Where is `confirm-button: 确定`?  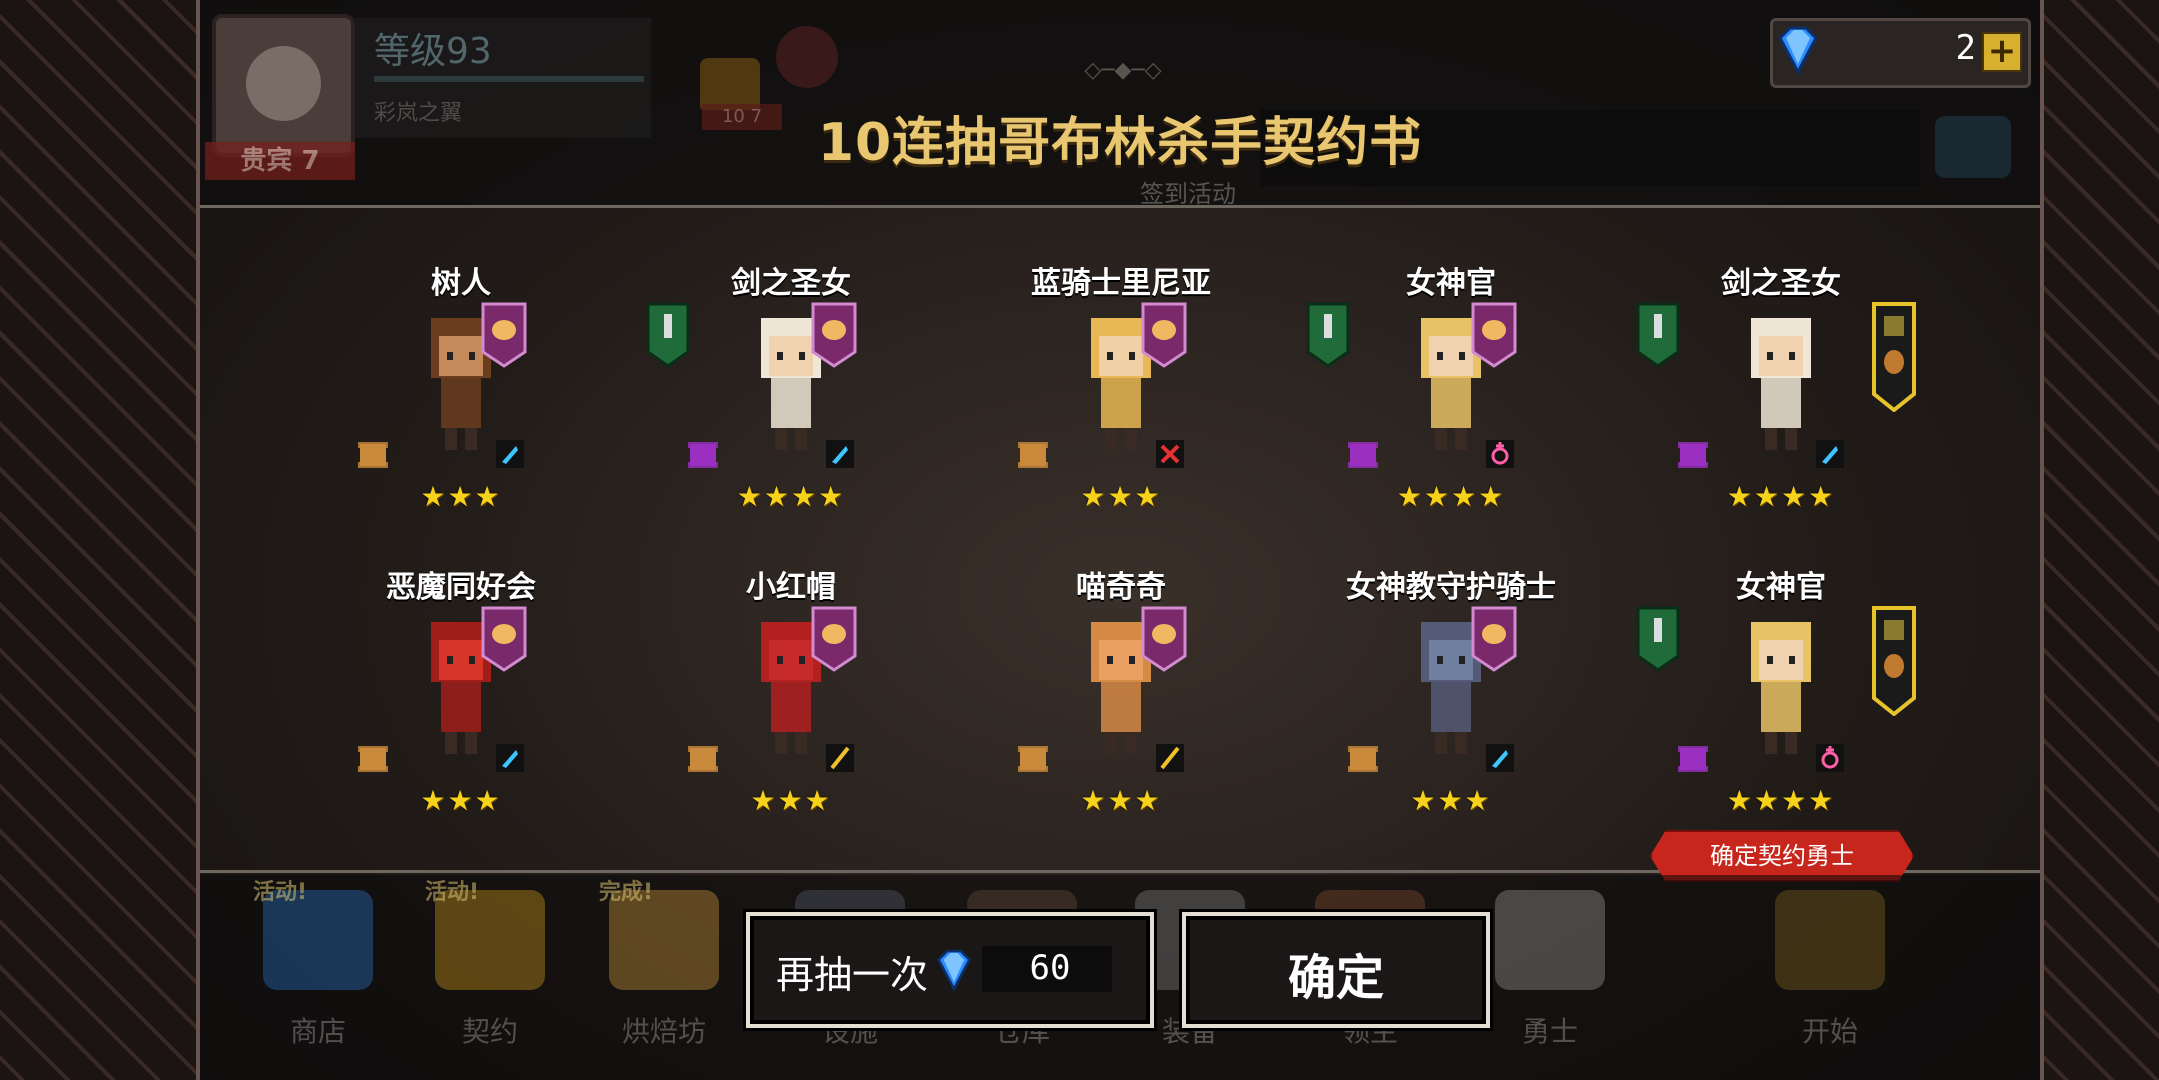 confirm-button: 确定 is located at coordinates (1336, 970).